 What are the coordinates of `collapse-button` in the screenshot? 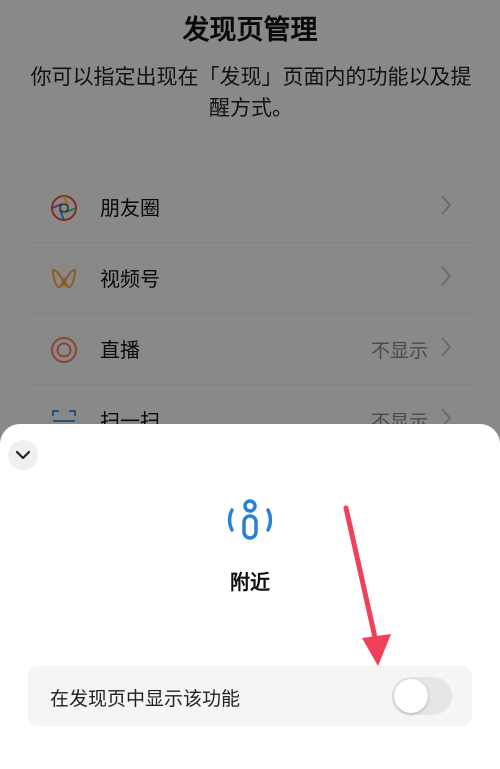 It's located at (23, 455).